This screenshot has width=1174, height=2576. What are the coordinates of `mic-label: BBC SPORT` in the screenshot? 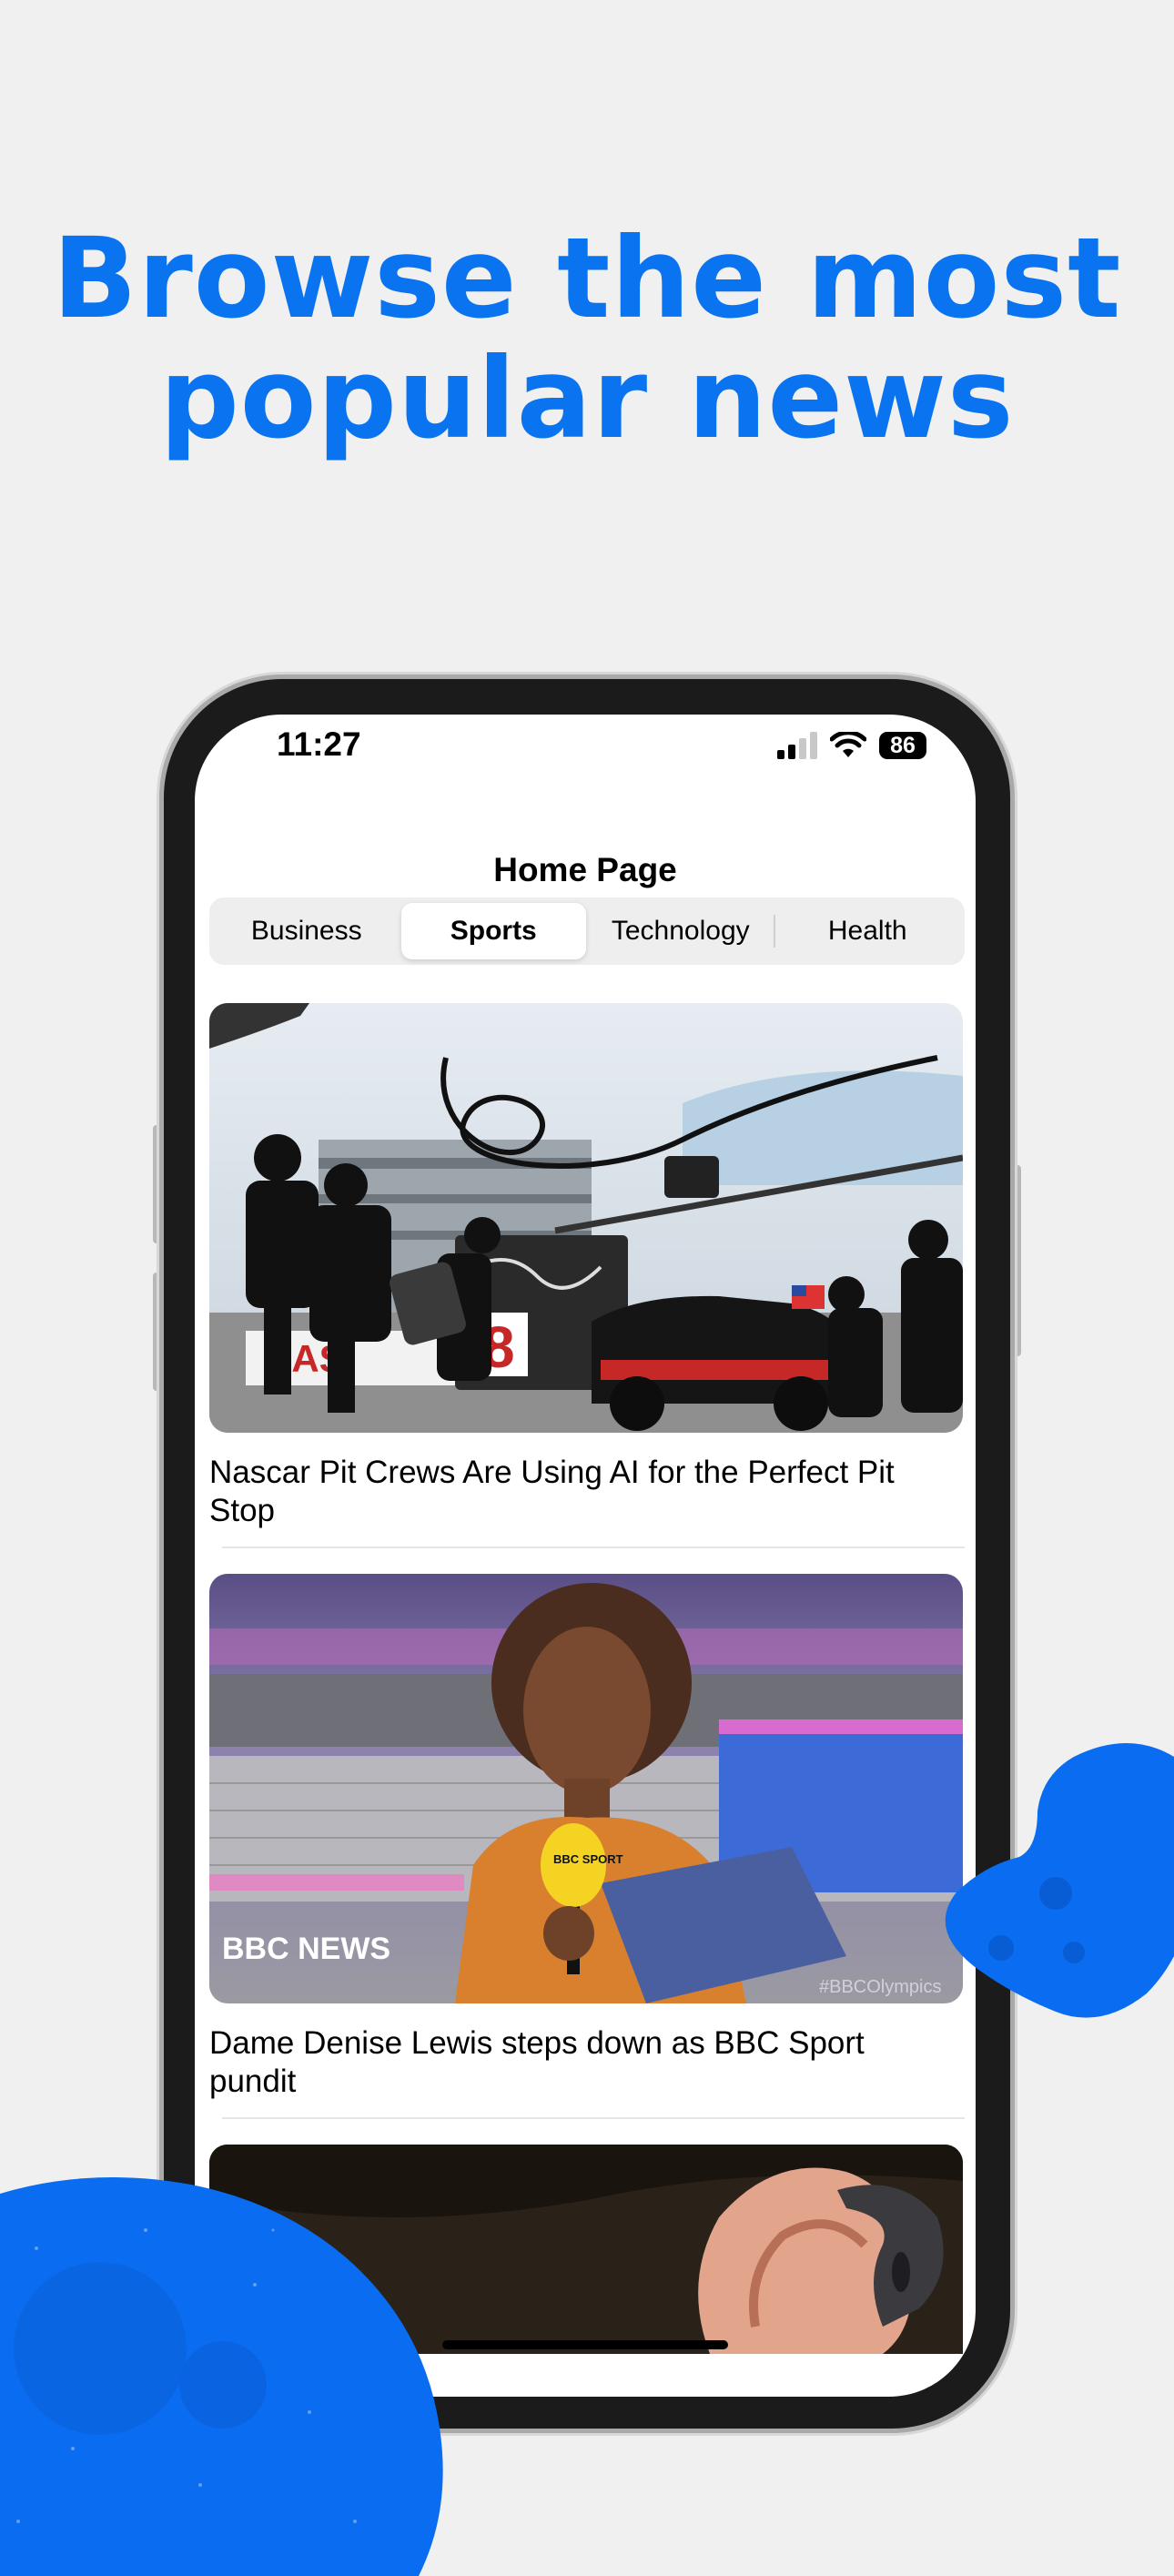 It's located at (588, 1859).